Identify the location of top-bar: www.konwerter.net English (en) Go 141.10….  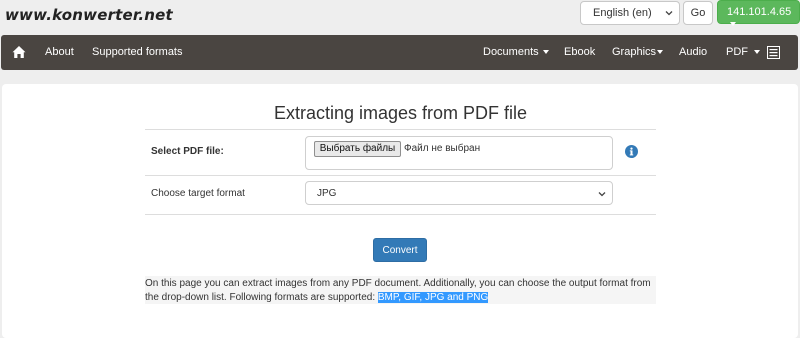
(400, 17).